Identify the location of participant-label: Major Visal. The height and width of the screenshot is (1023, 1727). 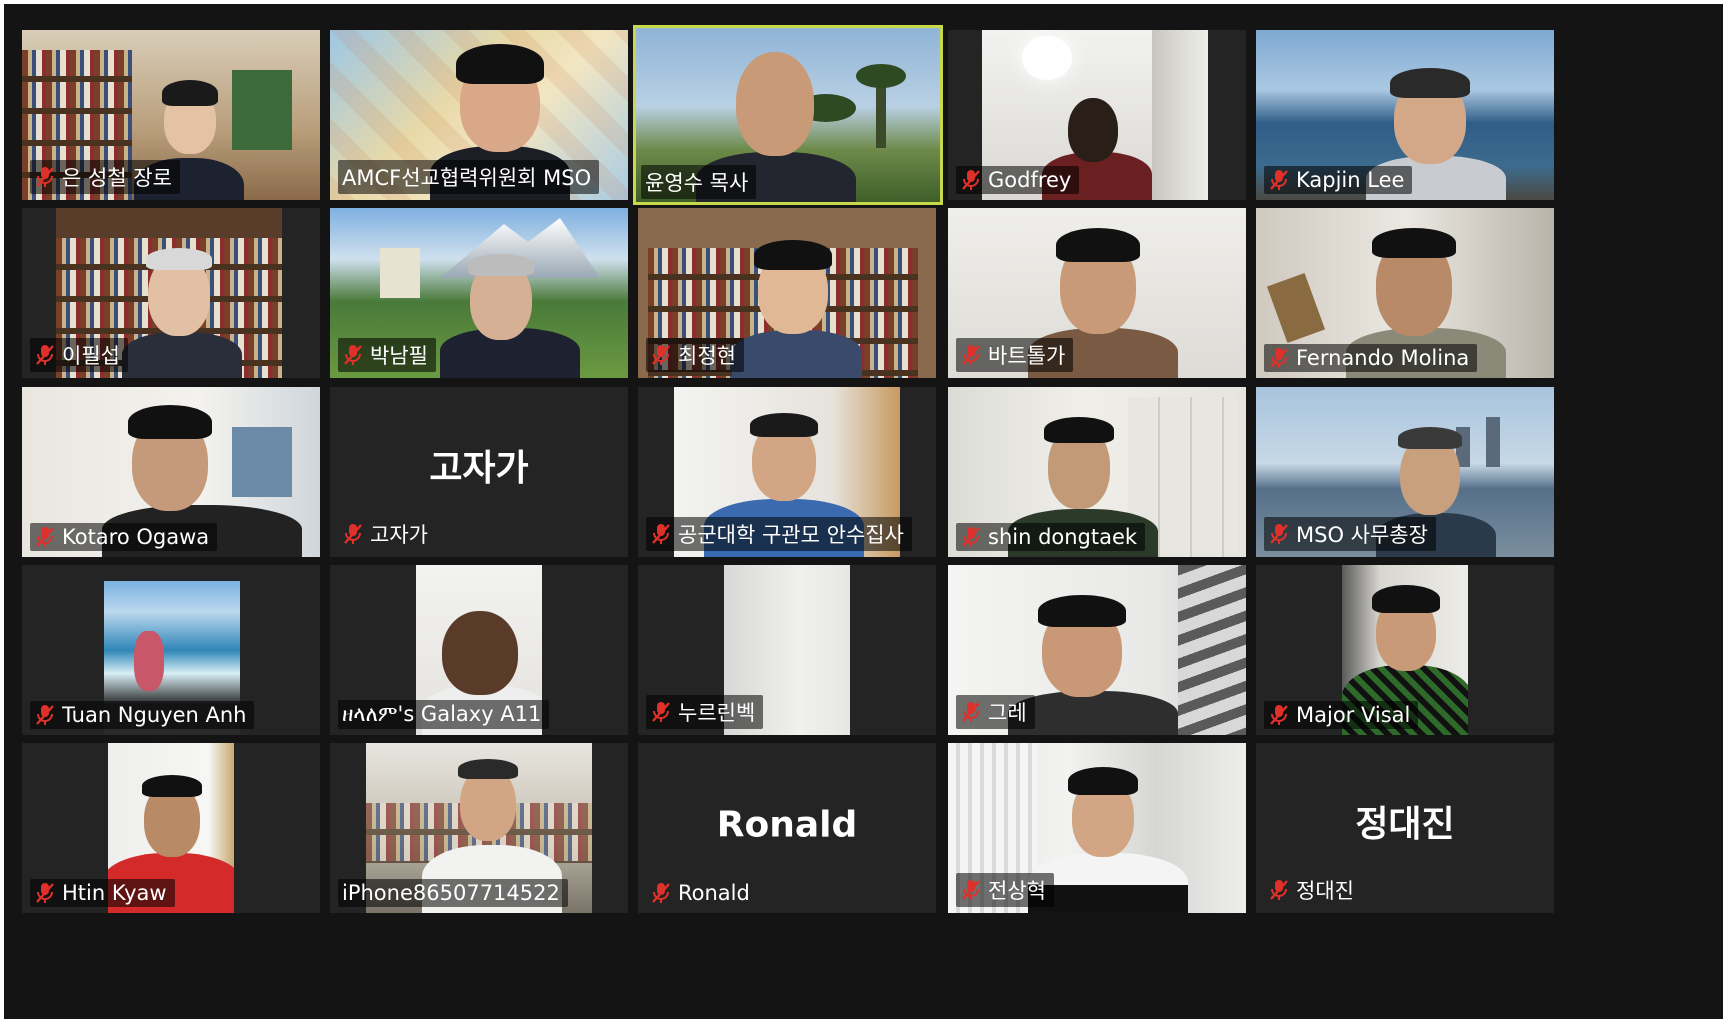
(1341, 715).